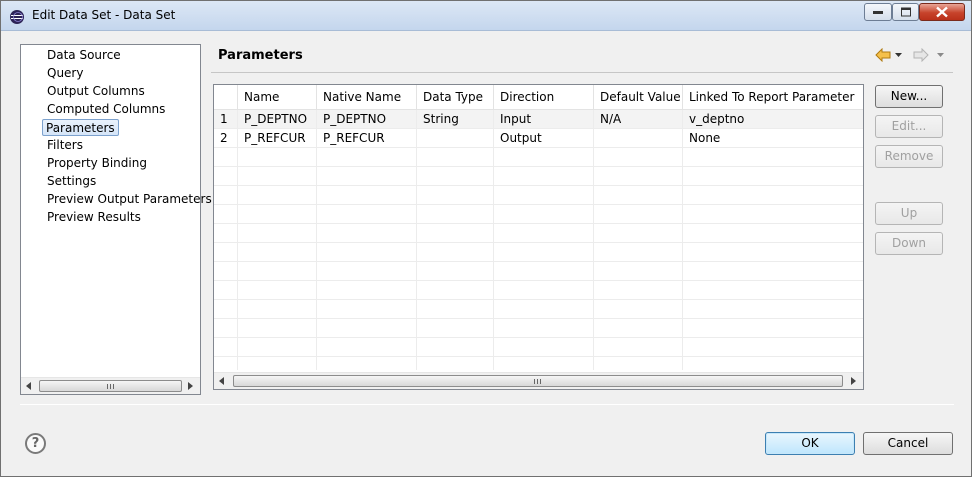  I want to click on cancel-button: Cancel, so click(908, 443).